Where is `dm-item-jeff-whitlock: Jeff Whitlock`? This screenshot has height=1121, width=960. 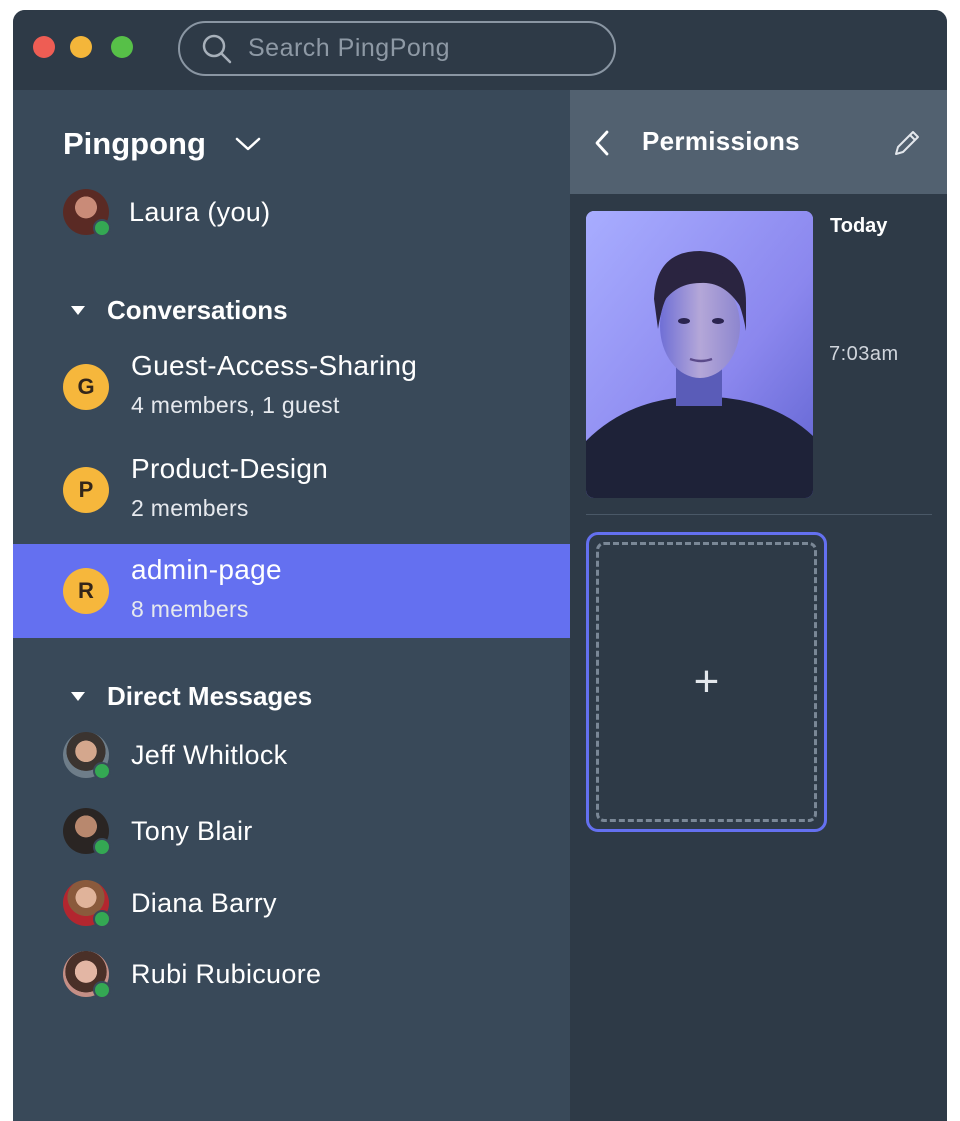
dm-item-jeff-whitlock: Jeff Whitlock is located at coordinates (175, 756).